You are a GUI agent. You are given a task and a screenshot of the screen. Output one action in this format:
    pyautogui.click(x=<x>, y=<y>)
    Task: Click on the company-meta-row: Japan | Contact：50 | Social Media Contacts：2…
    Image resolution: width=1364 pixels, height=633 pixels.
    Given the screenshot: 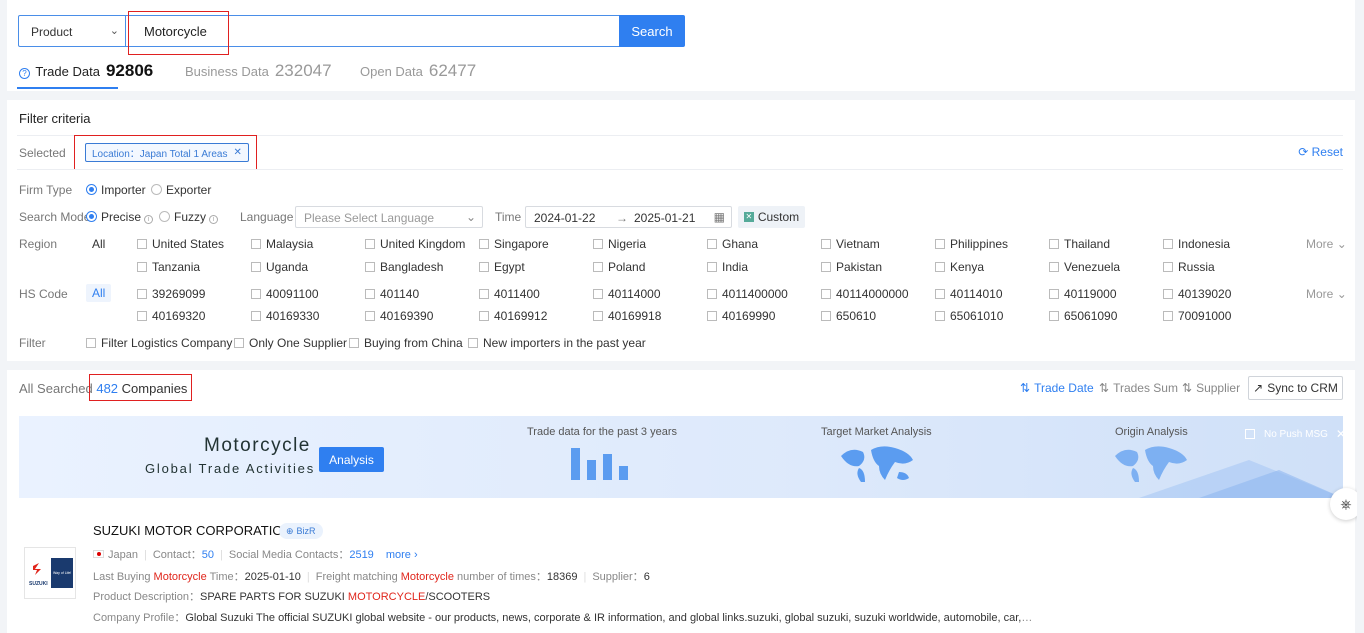 What is the action you would take?
    pyautogui.click(x=255, y=554)
    